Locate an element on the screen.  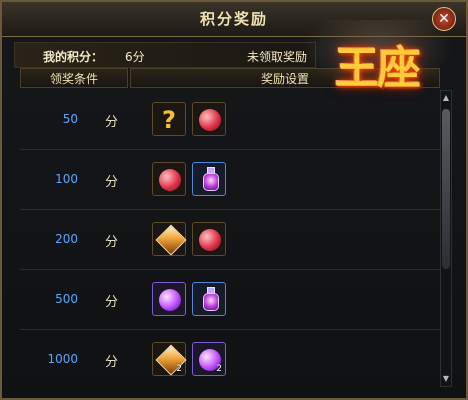
points-value: 100 is located at coordinates (66, 179).